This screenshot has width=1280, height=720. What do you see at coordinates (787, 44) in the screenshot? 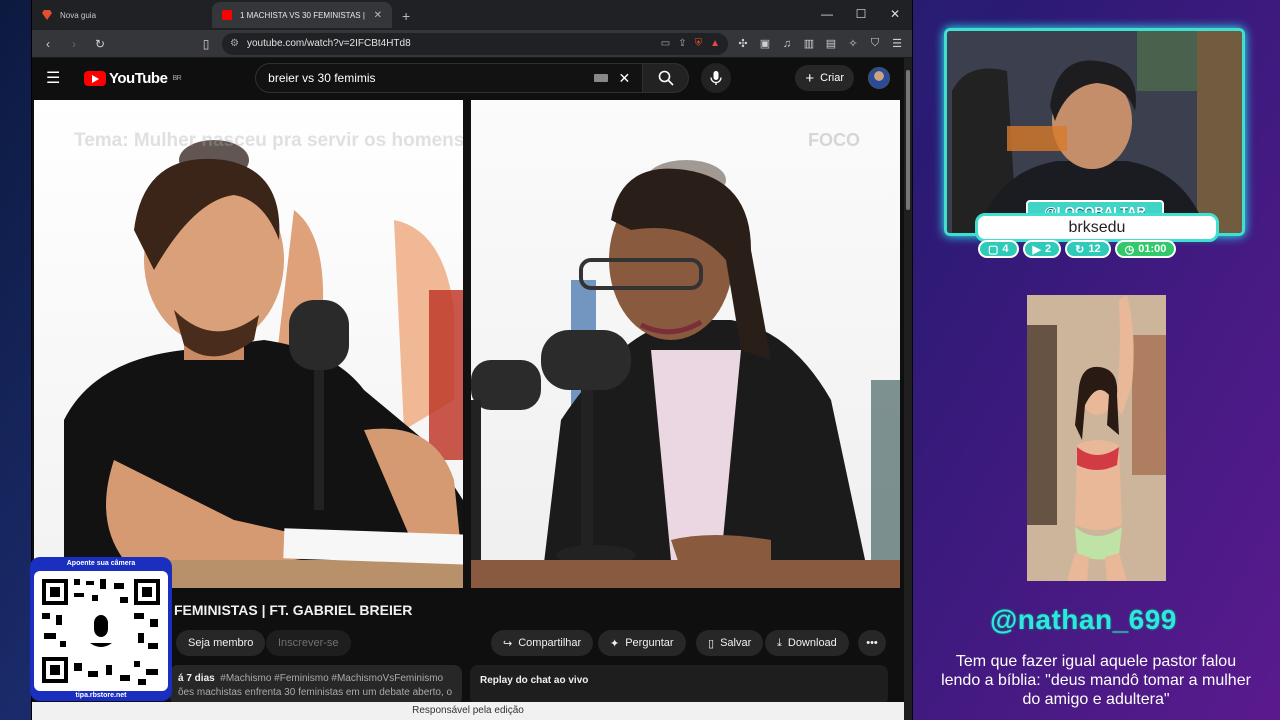
I see `music-icon: ♫` at bounding box center [787, 44].